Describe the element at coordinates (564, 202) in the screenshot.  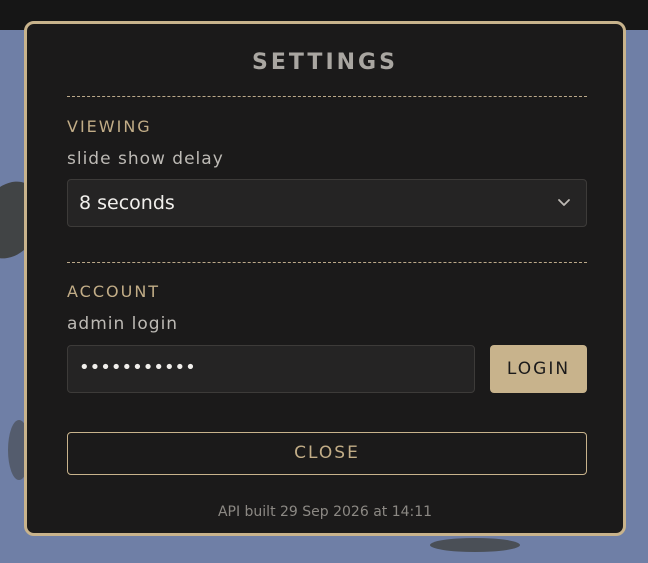
I see `chevron-down-icon` at that location.